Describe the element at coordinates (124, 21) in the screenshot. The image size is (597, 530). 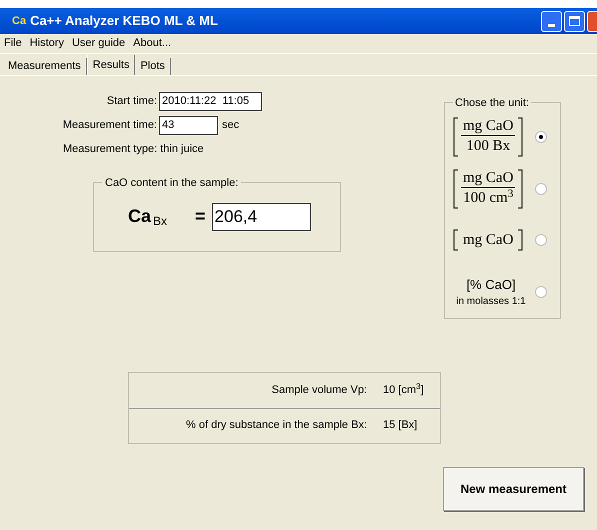
I see `window-title: Ca++ Analyzer KEBO ML & ML` at that location.